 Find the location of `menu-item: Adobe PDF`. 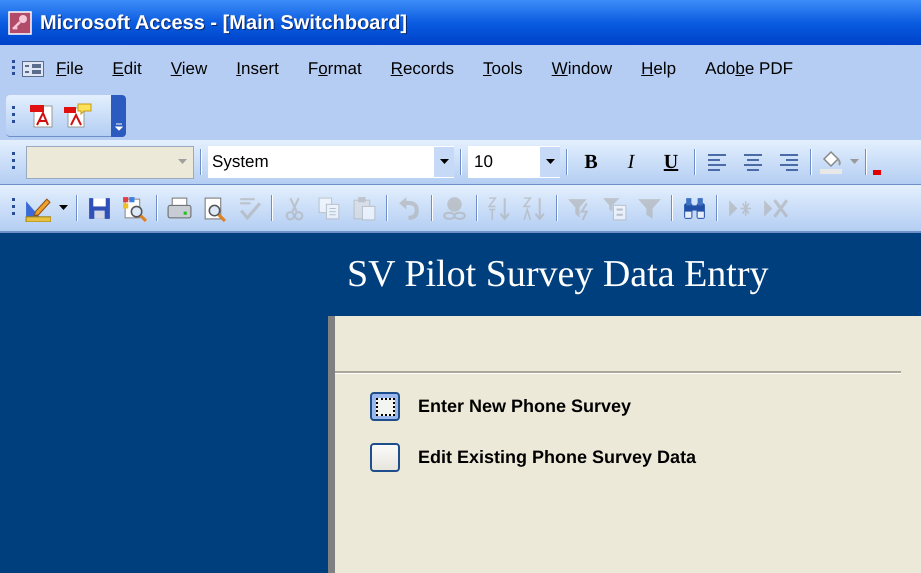

menu-item: Adobe PDF is located at coordinates (749, 69).